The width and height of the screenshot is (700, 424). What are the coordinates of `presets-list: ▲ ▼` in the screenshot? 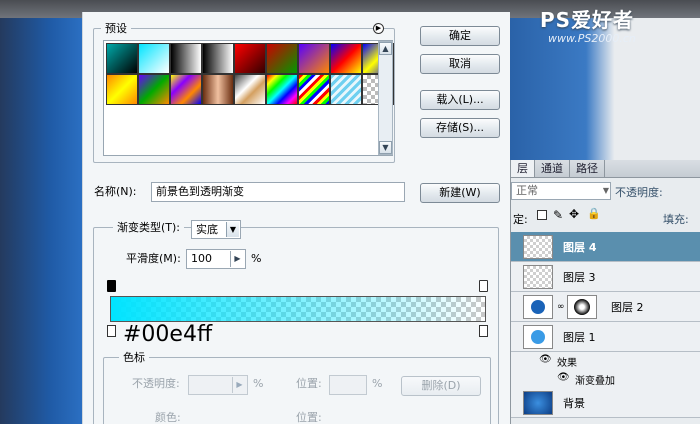 It's located at (248, 98).